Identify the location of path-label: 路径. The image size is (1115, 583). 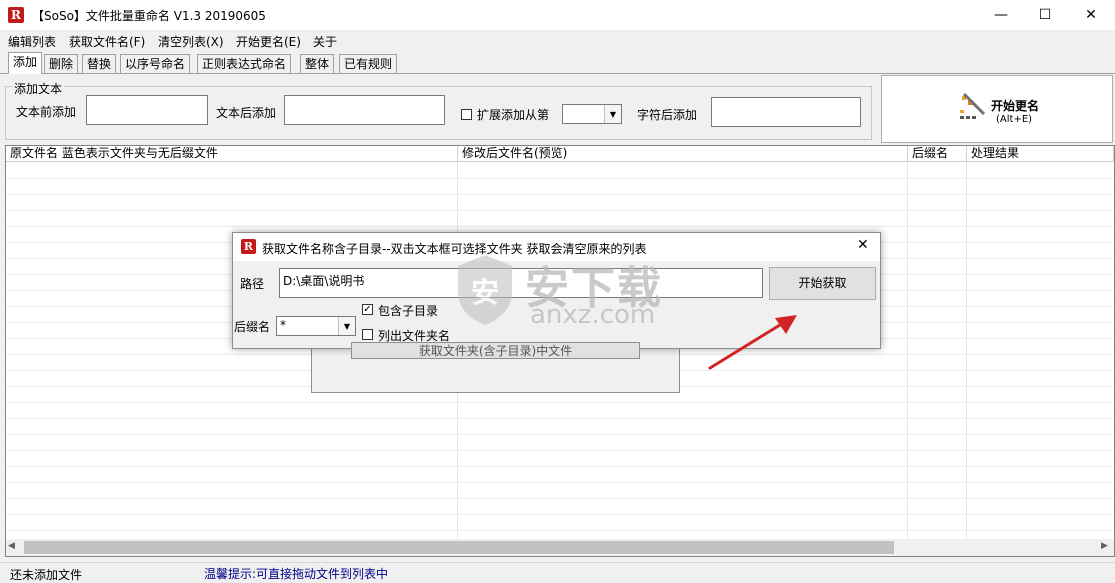
(252, 284).